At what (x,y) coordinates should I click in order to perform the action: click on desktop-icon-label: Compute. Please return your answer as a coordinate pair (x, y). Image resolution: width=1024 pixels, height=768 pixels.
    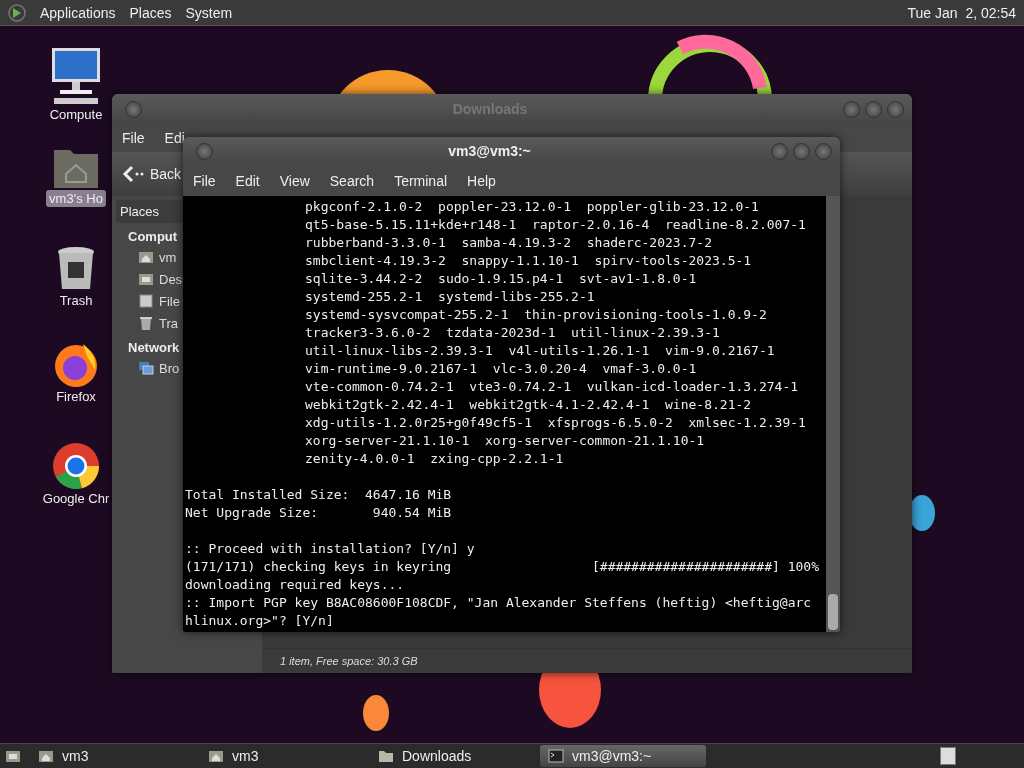
    Looking at the image, I should click on (76, 114).